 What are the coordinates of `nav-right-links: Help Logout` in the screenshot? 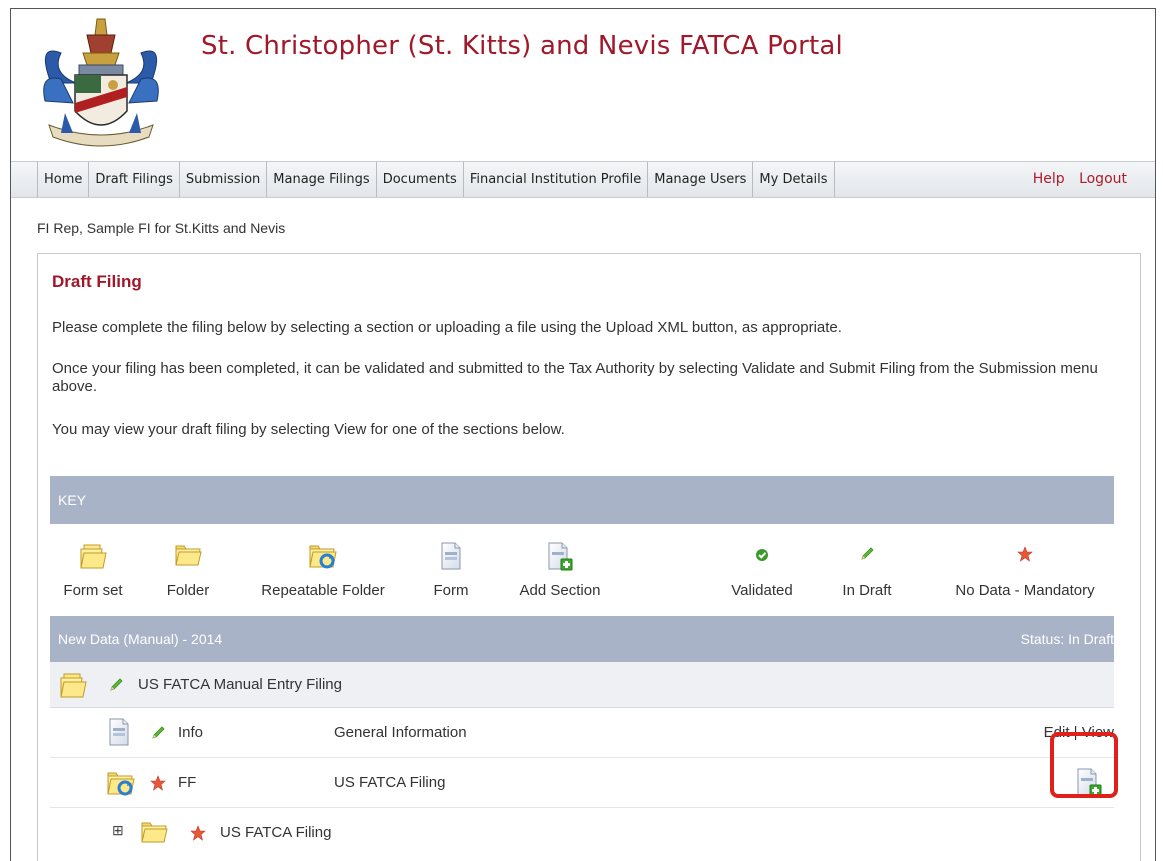 It's located at (1075, 179).